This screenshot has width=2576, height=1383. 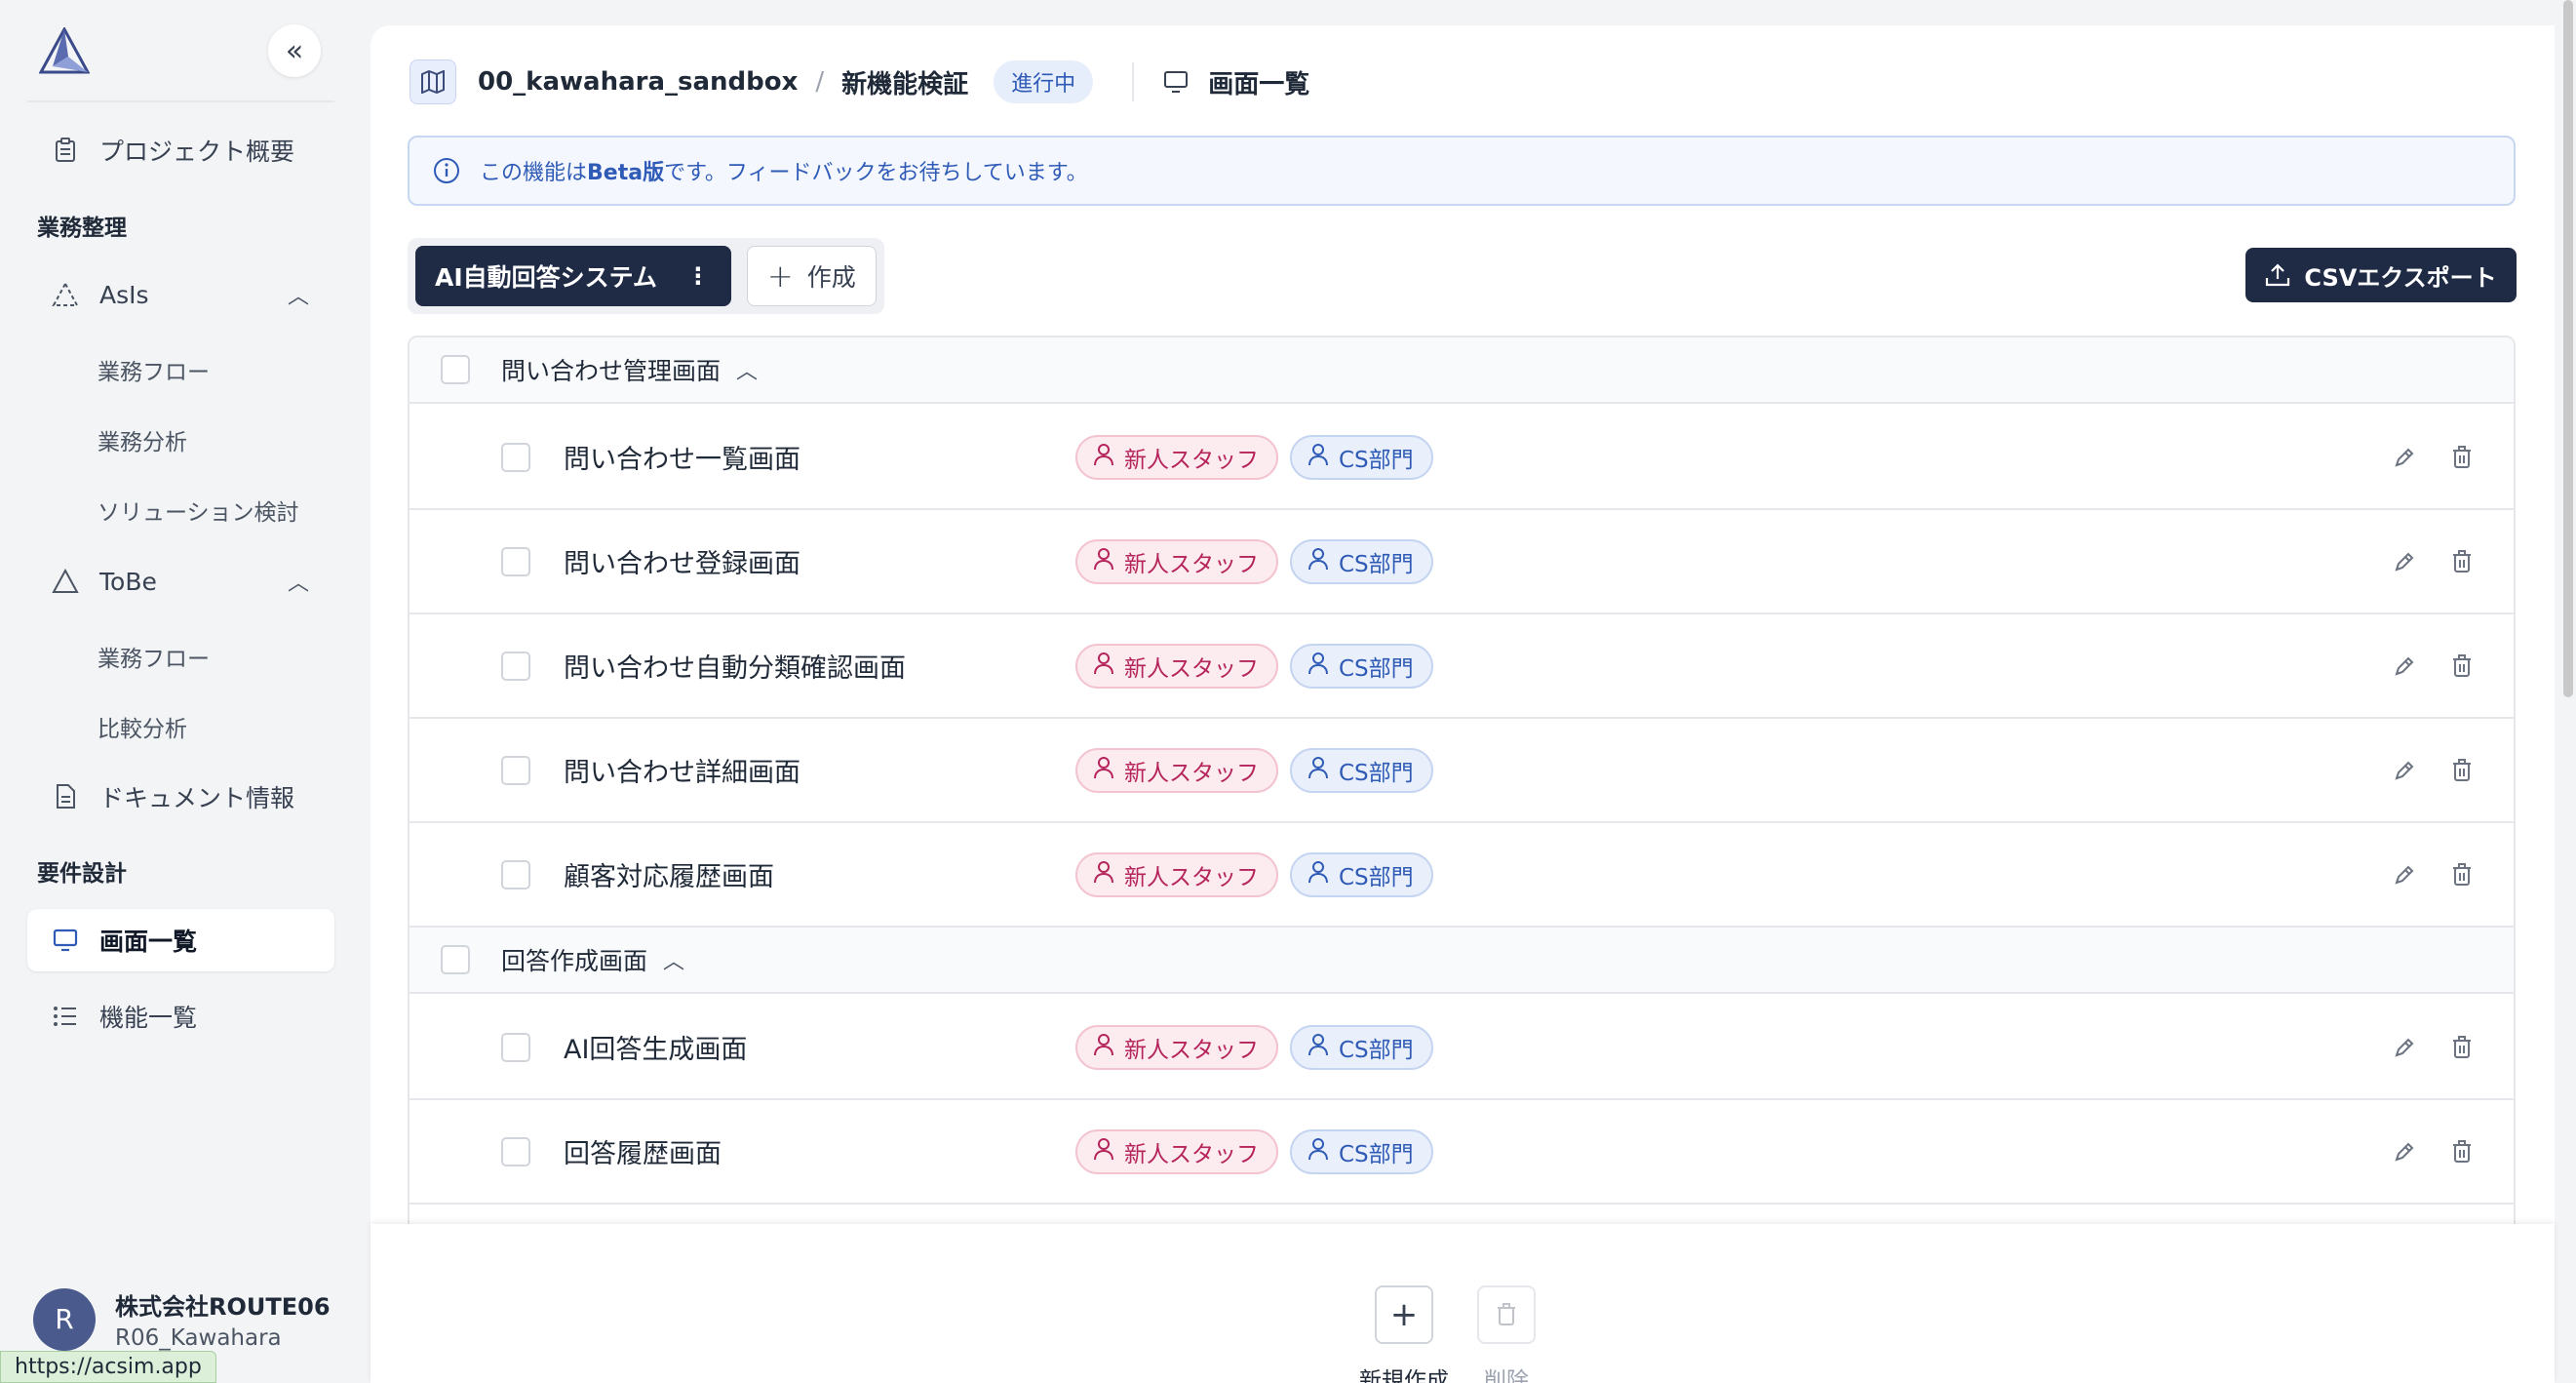 What do you see at coordinates (811, 276) in the screenshot?
I see `create-tab-button: + 作成` at bounding box center [811, 276].